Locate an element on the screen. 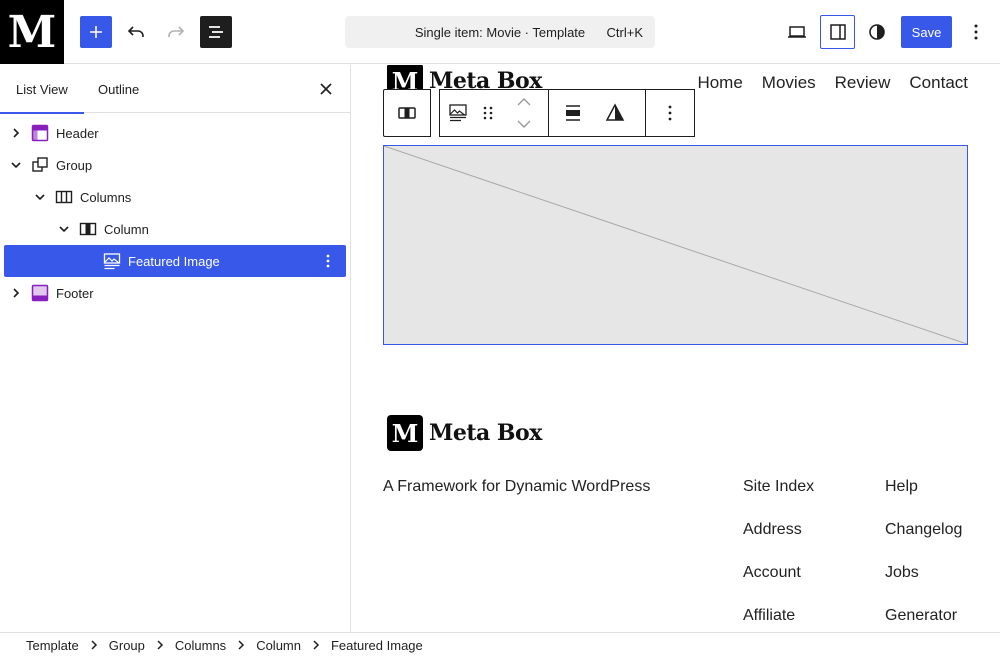 The height and width of the screenshot is (657, 1000). header-navigation: Home Movies Review Contact is located at coordinates (832, 83).